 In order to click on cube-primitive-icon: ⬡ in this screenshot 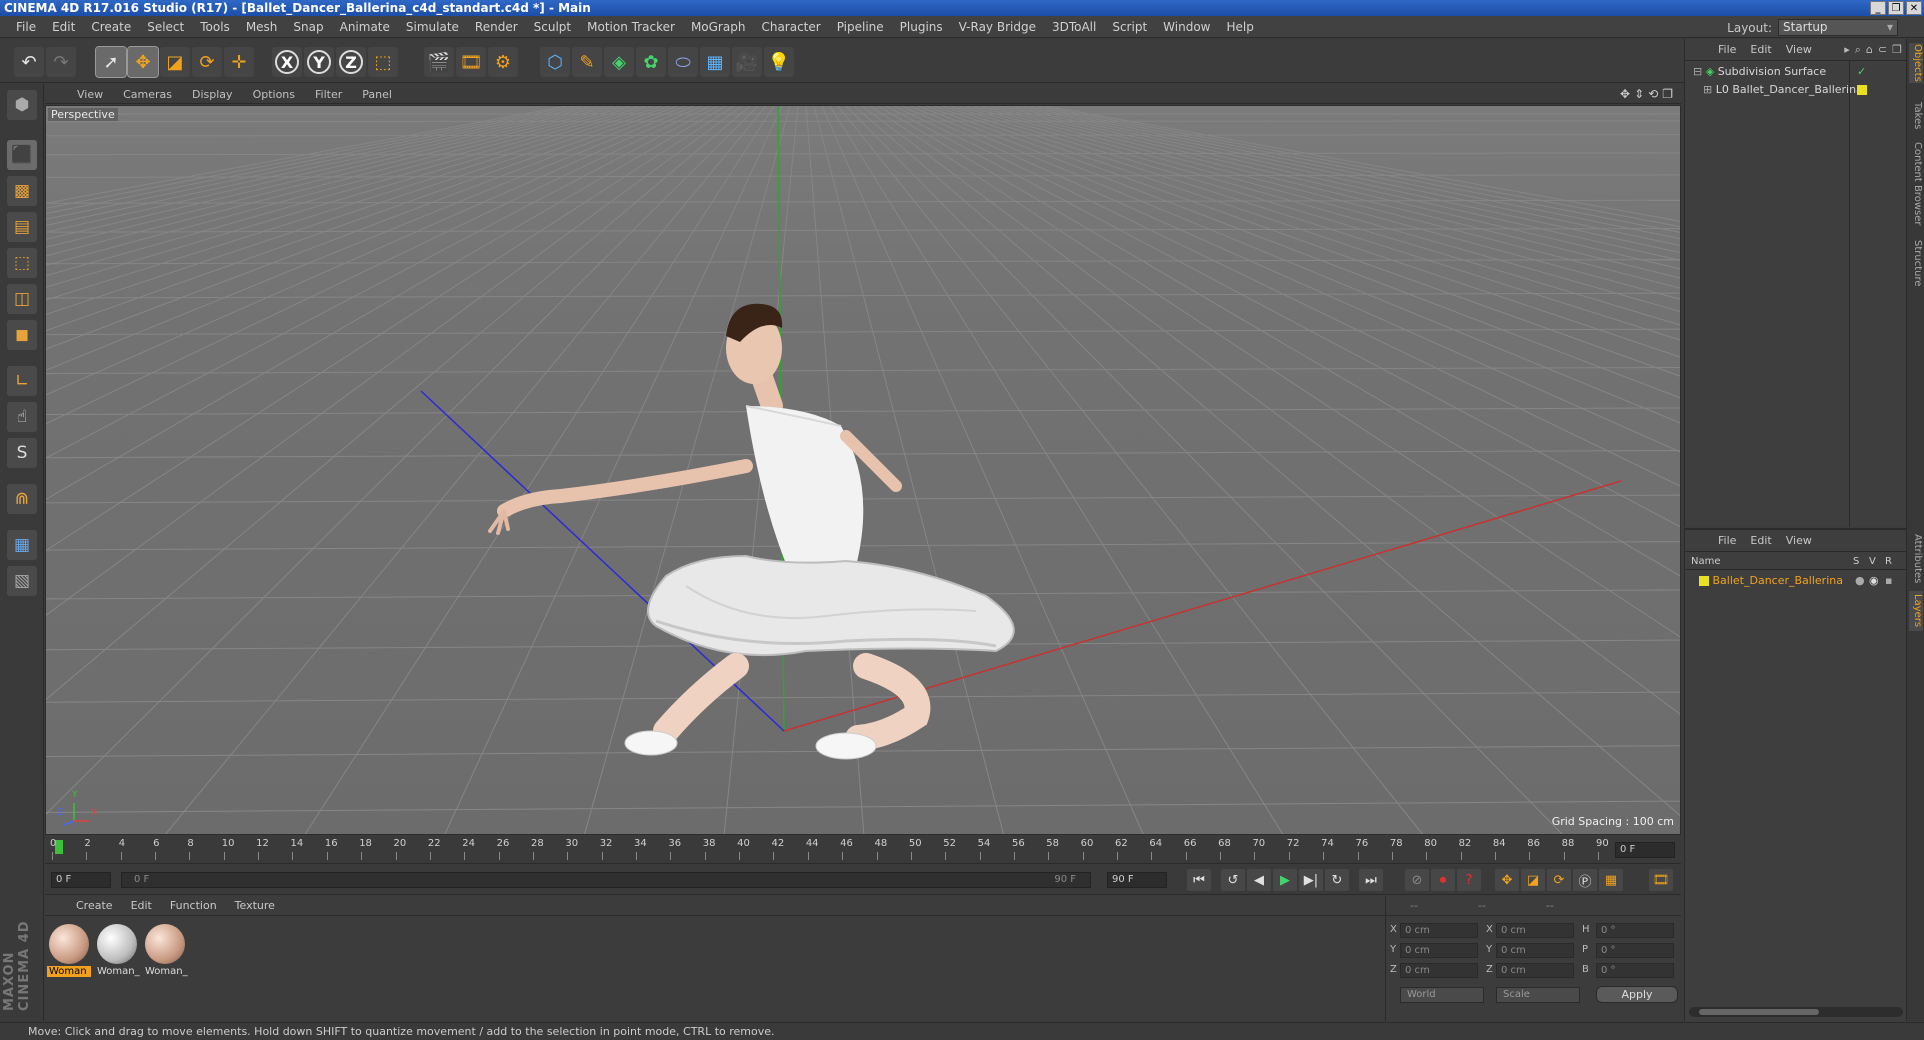, I will do `click(555, 62)`.